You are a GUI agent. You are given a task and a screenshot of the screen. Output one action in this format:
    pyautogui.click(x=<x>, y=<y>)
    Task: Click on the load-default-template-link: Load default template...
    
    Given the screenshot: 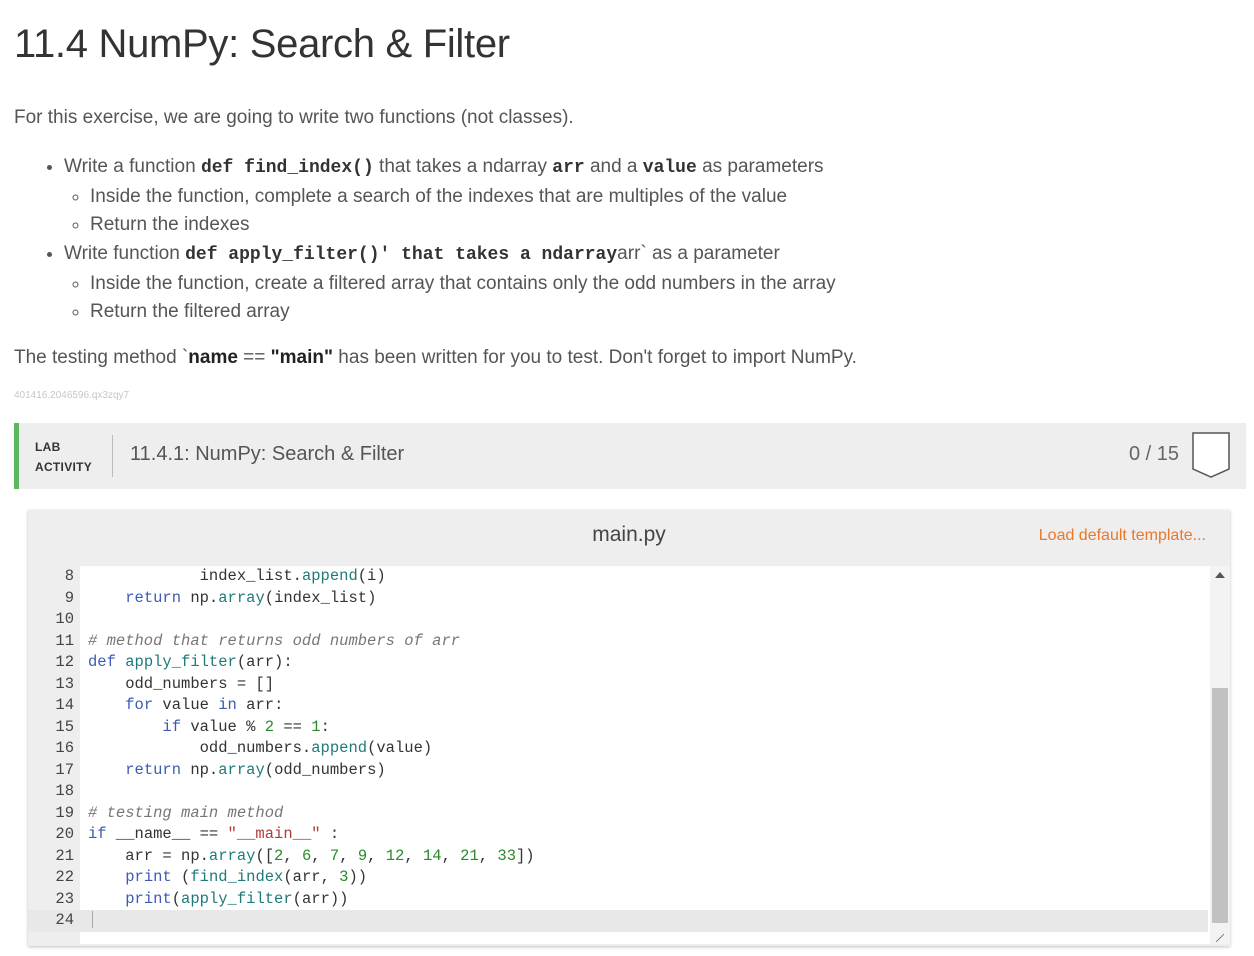 What is the action you would take?
    pyautogui.click(x=1122, y=536)
    